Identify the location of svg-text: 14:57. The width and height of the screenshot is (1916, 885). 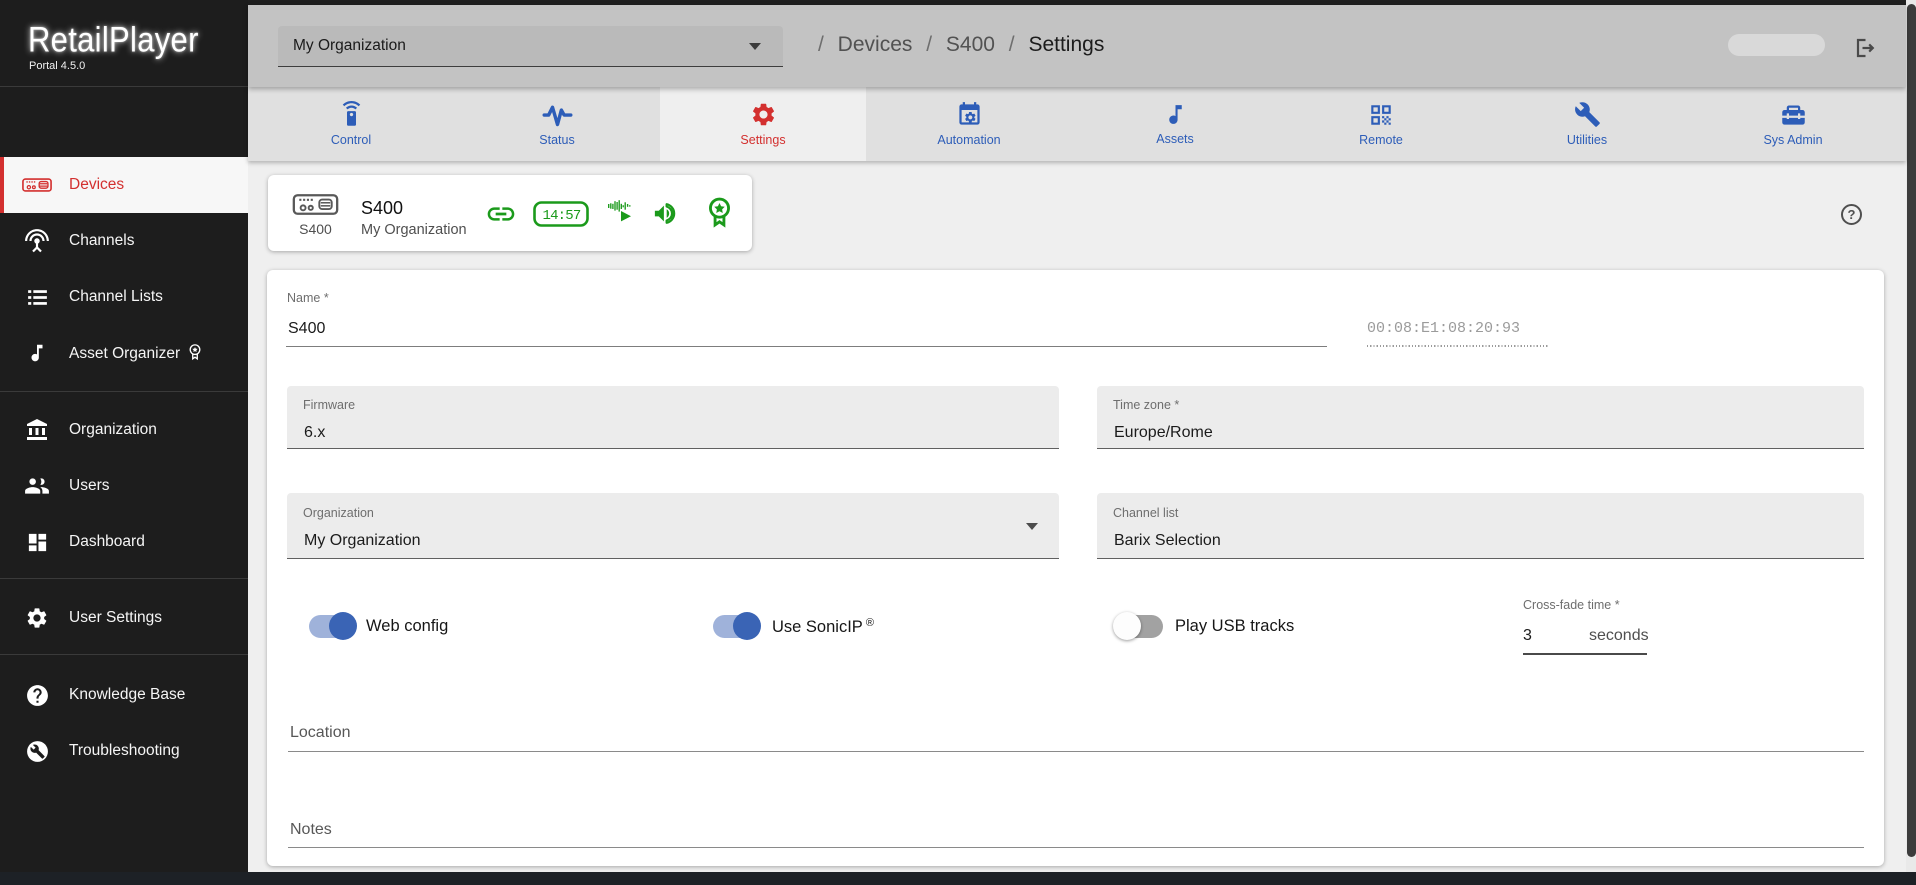
(561, 216).